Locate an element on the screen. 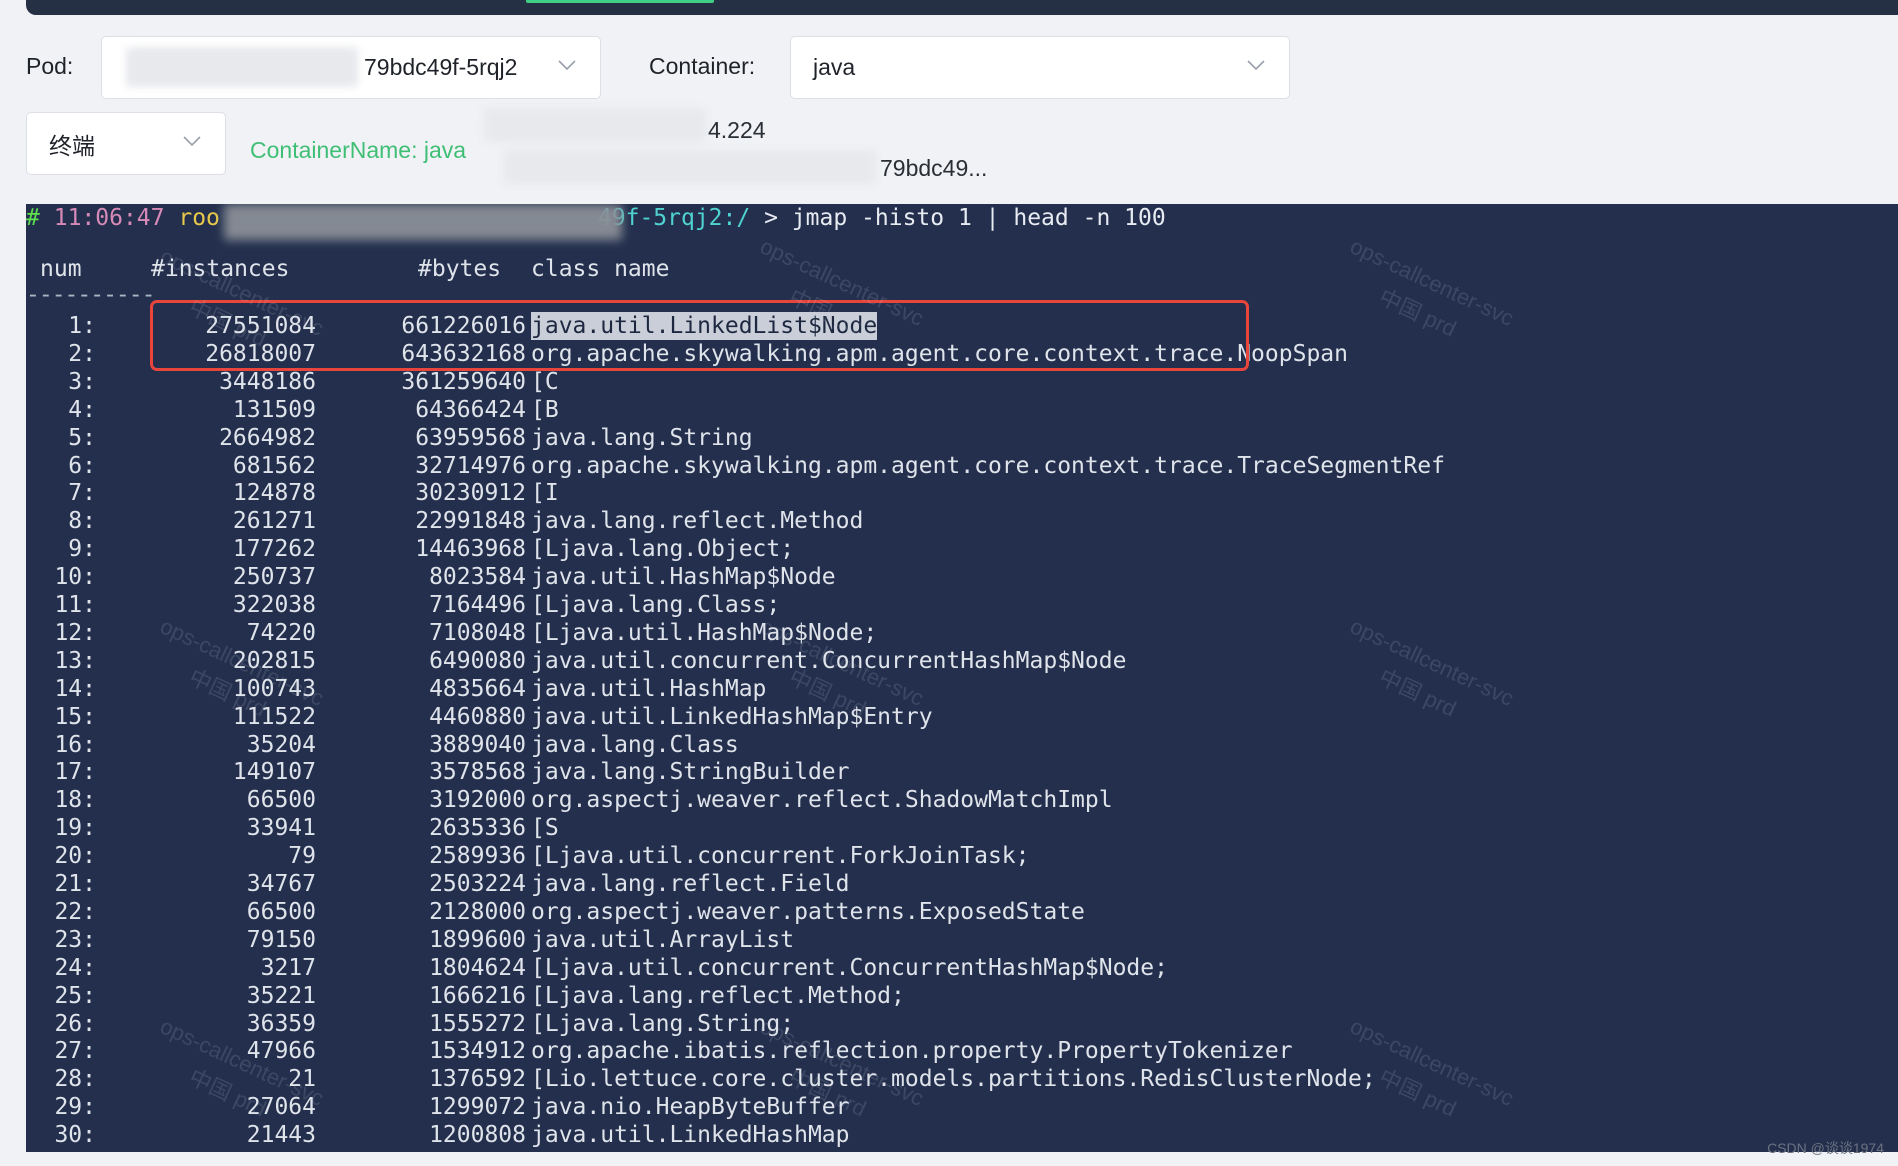 This screenshot has width=1898, height=1166. row-instances: 261271 is located at coordinates (274, 521).